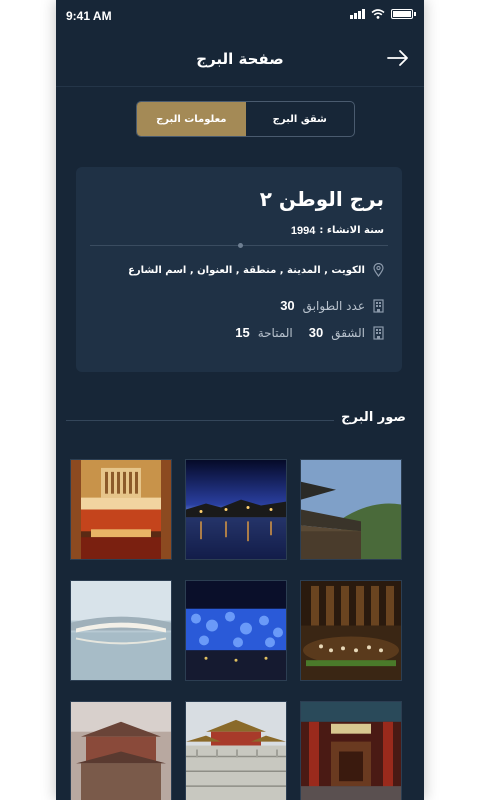 Image resolution: width=480 pixels, height=800 pixels. What do you see at coordinates (378, 14) in the screenshot?
I see `wifi-icon` at bounding box center [378, 14].